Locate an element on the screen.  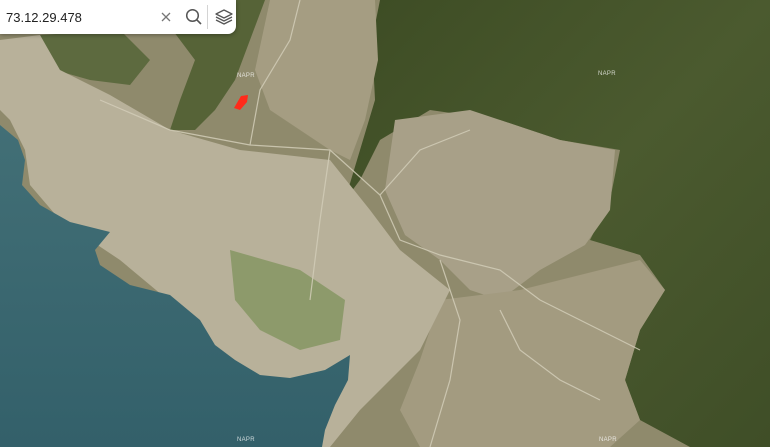
layers-icon is located at coordinates (224, 17).